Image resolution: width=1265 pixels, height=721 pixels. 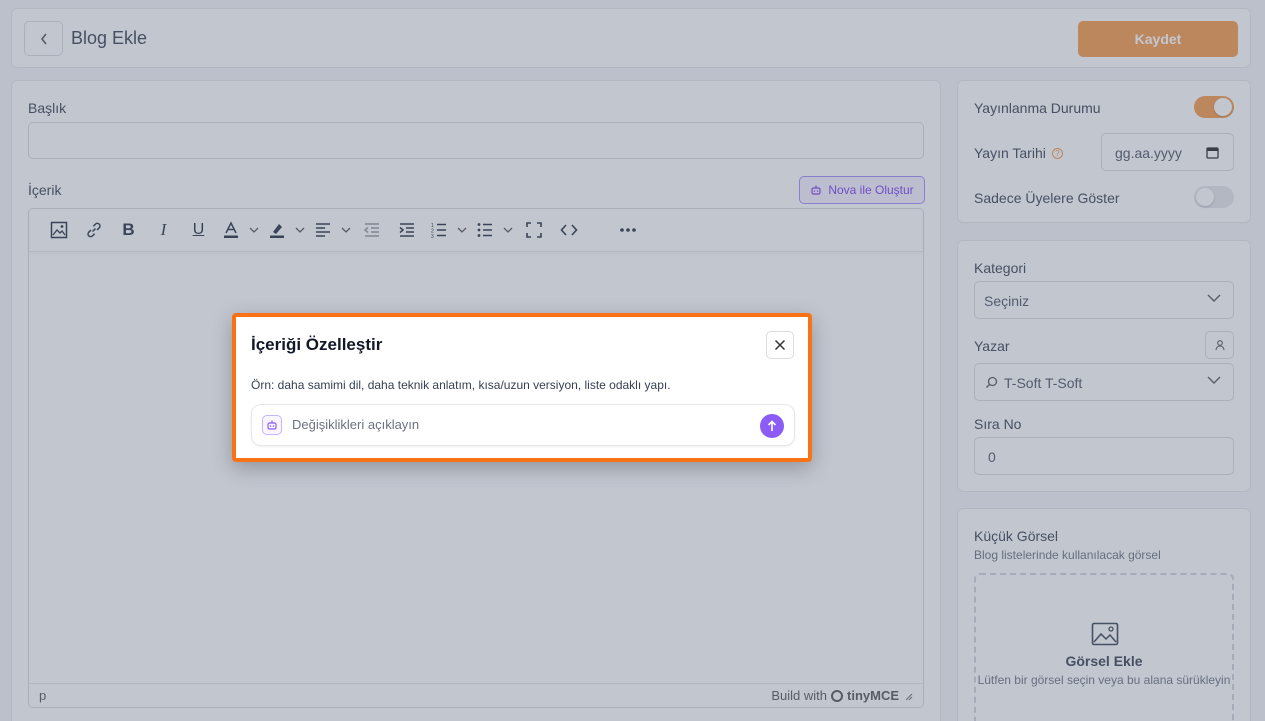 I want to click on send-button, so click(x=772, y=426).